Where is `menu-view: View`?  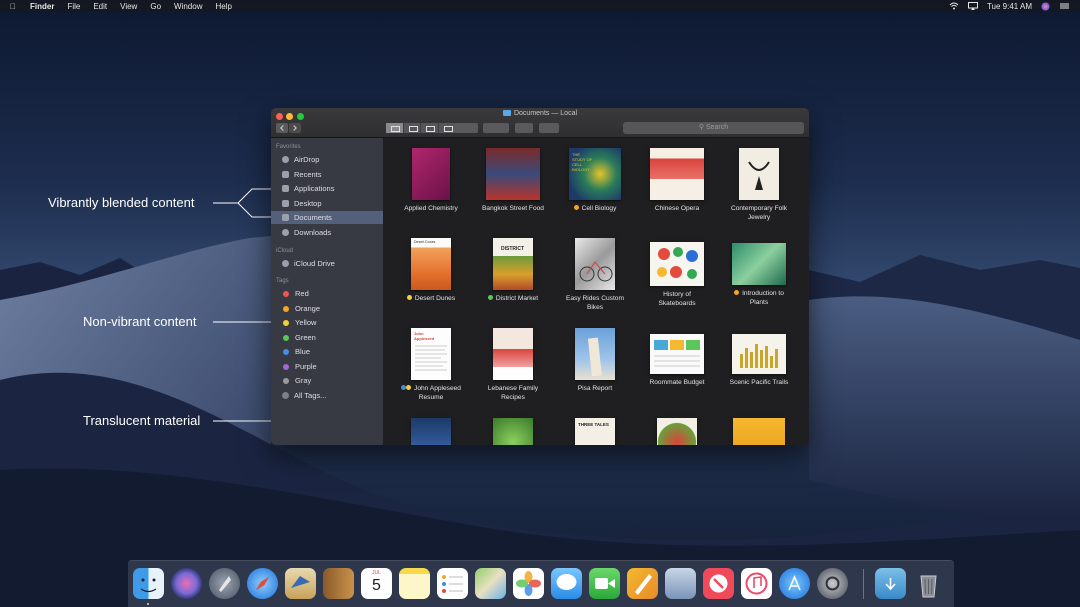
menu-view: View is located at coordinates (128, 6).